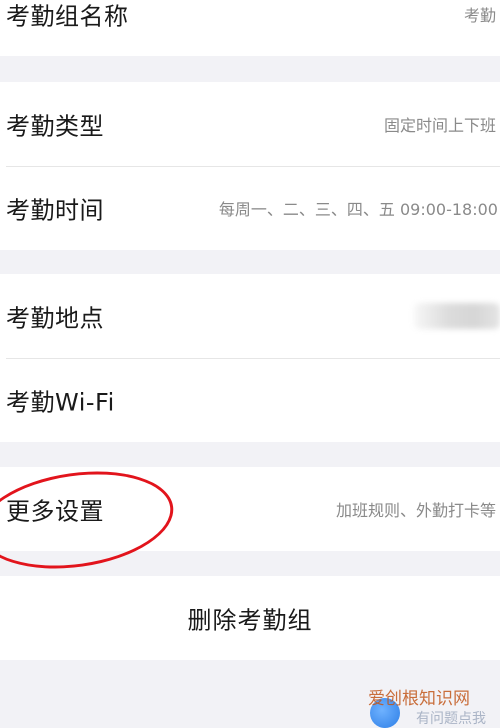 This screenshot has width=500, height=728. I want to click on group-name-label: 考勤组名称, so click(67, 16).